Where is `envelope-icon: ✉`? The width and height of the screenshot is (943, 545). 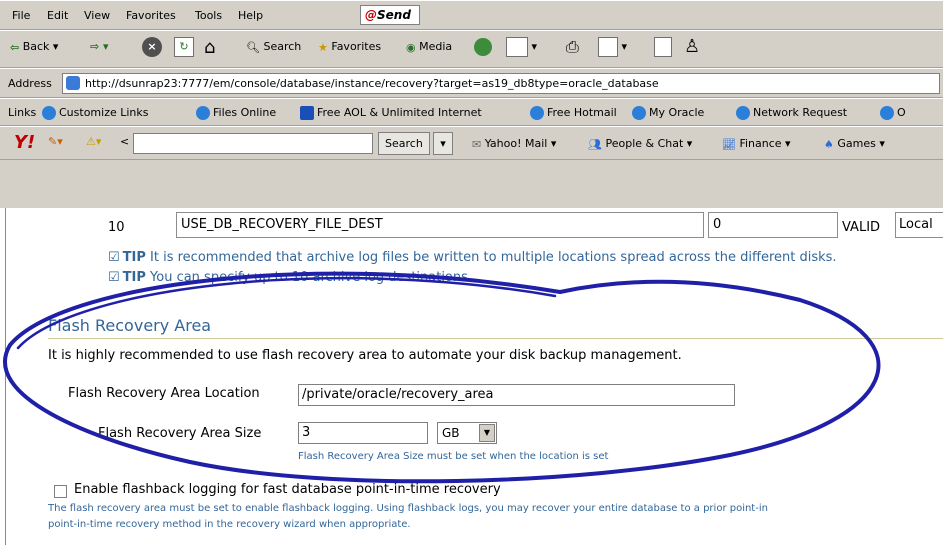 envelope-icon: ✉ is located at coordinates (477, 144).